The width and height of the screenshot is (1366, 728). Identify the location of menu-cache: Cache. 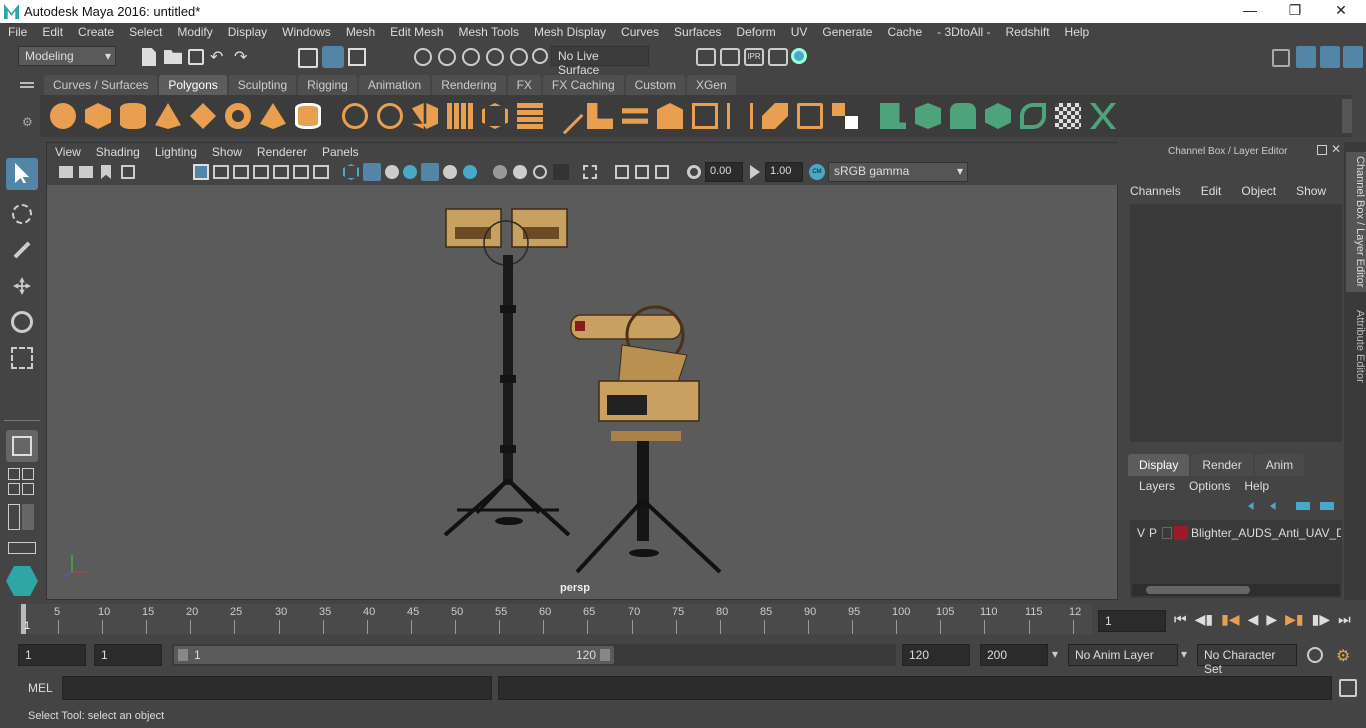
(904, 33).